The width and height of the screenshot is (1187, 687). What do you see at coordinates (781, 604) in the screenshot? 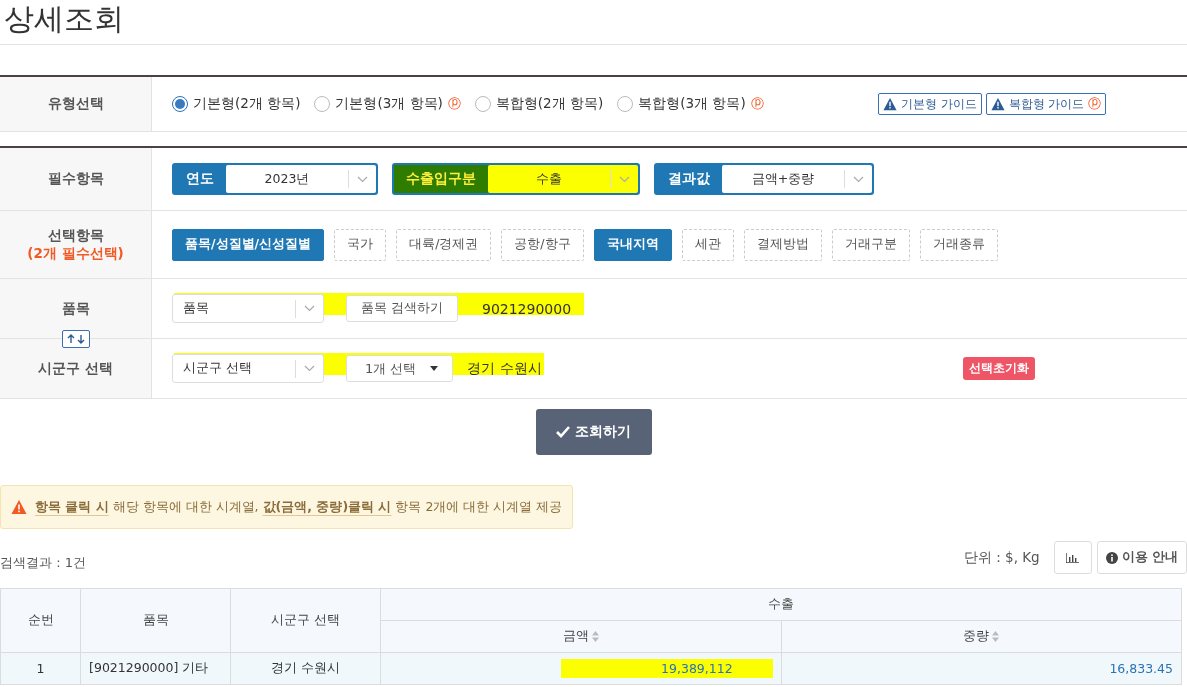
I see `column-group-header: 수출` at bounding box center [781, 604].